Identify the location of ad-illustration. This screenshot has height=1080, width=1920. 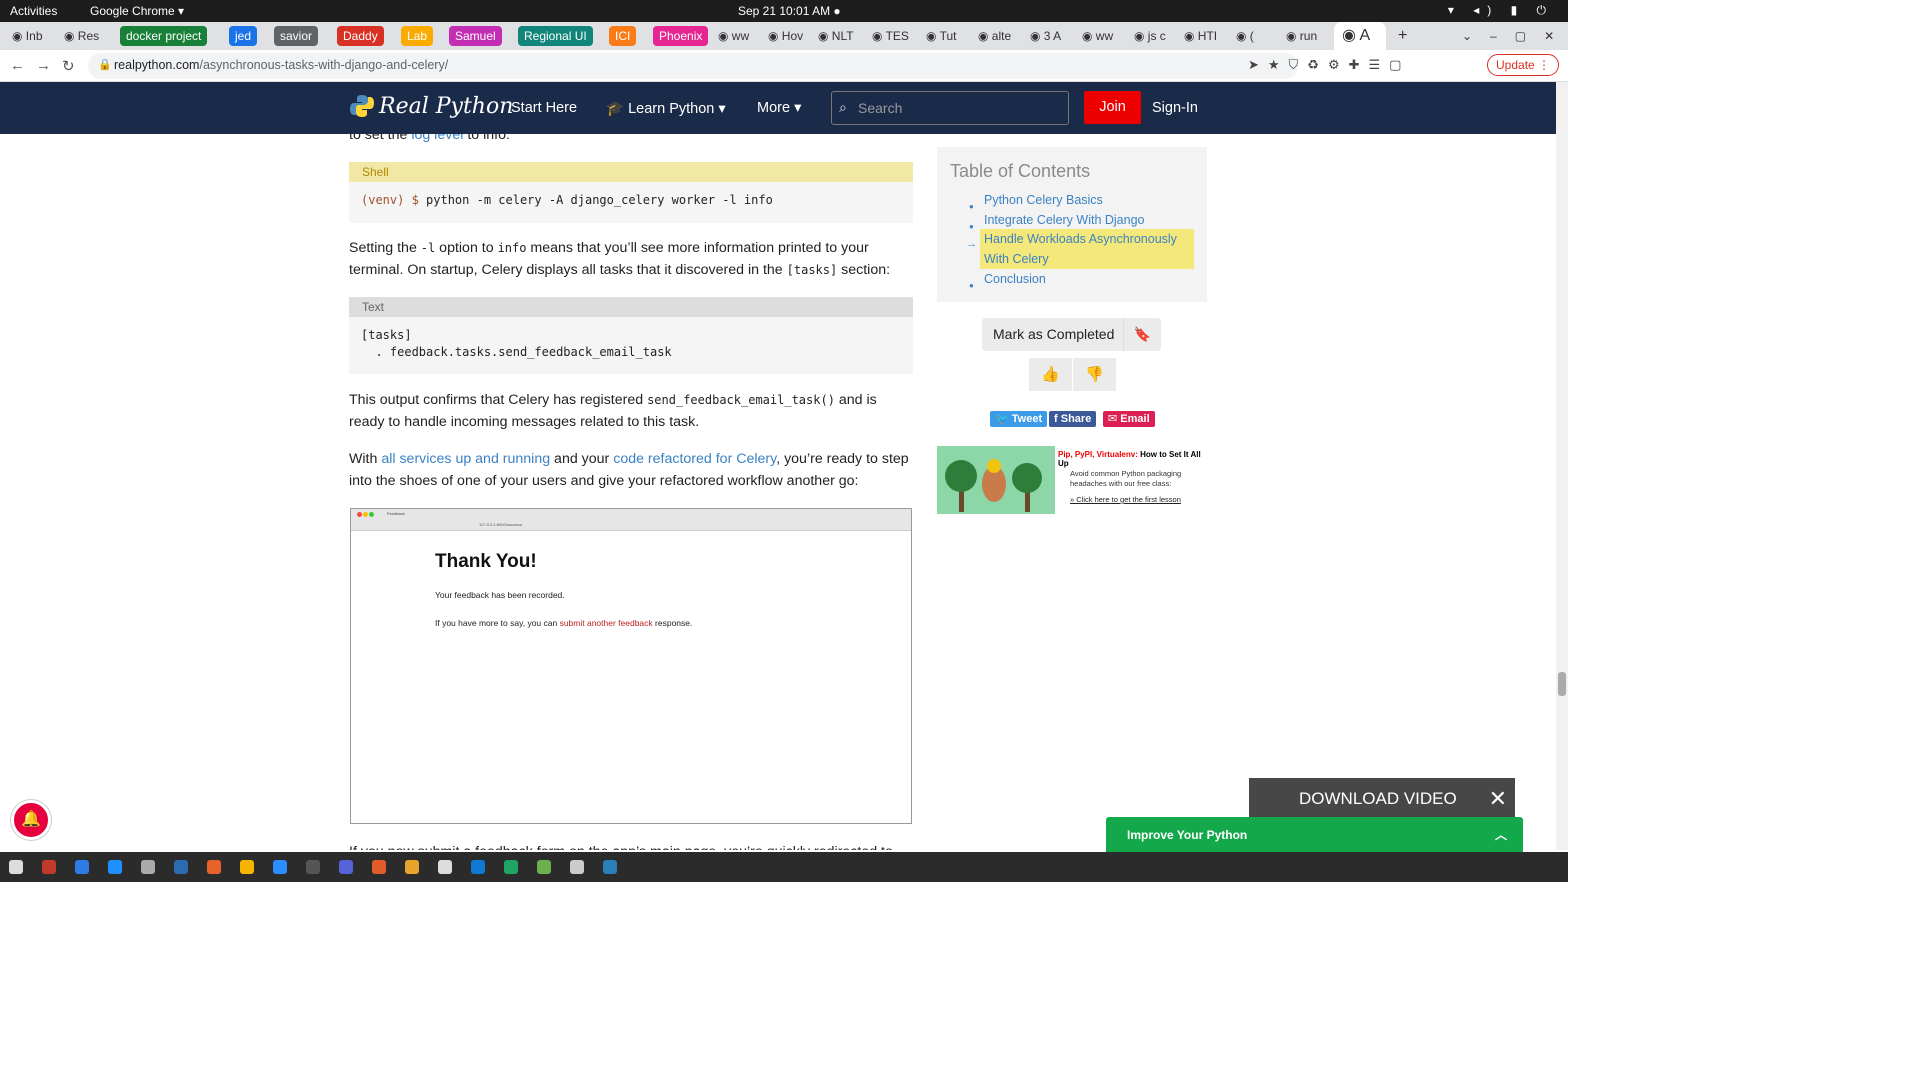
(996, 480).